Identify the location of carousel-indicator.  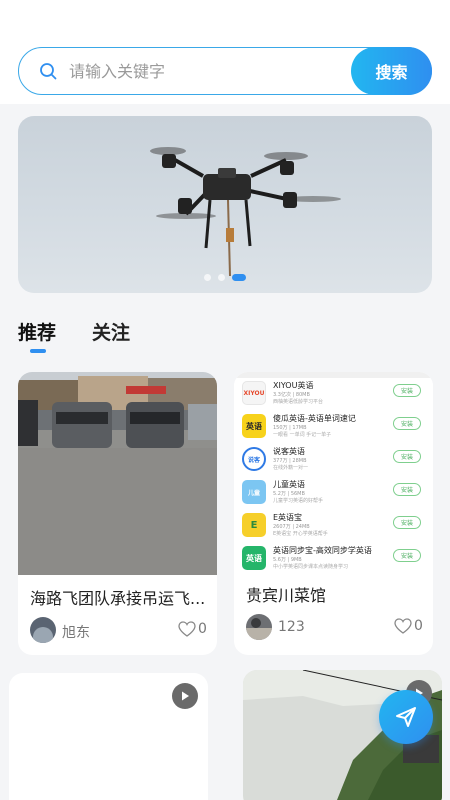
(225, 277).